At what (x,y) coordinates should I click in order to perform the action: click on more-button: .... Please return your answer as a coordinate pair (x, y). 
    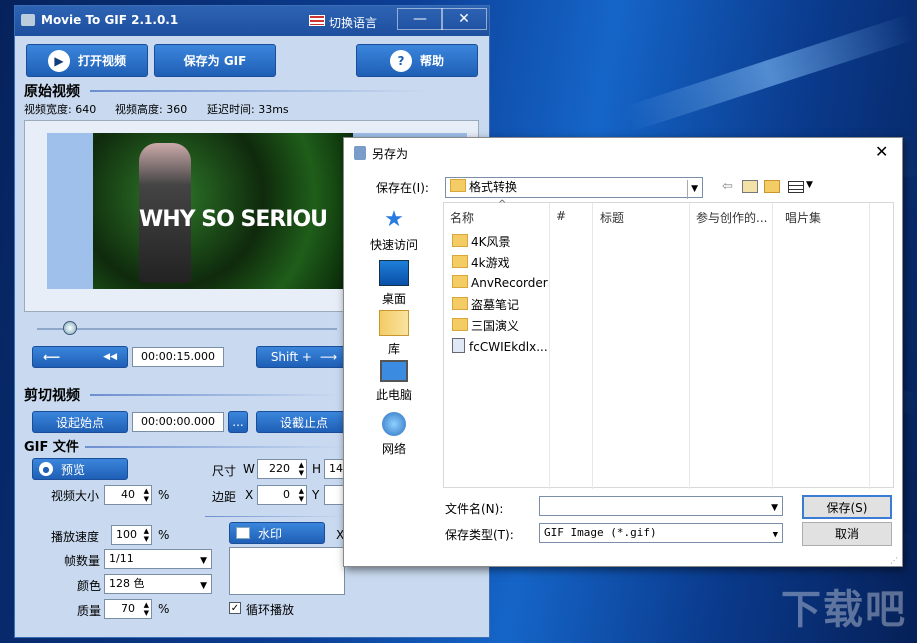
    Looking at the image, I should click on (238, 422).